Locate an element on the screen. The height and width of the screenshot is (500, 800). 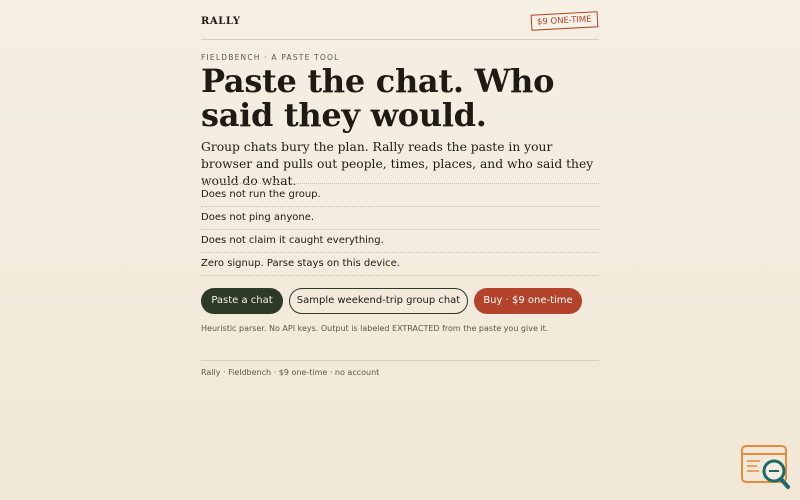
headline-line-1: Paste the chat. Who is located at coordinates (378, 81).